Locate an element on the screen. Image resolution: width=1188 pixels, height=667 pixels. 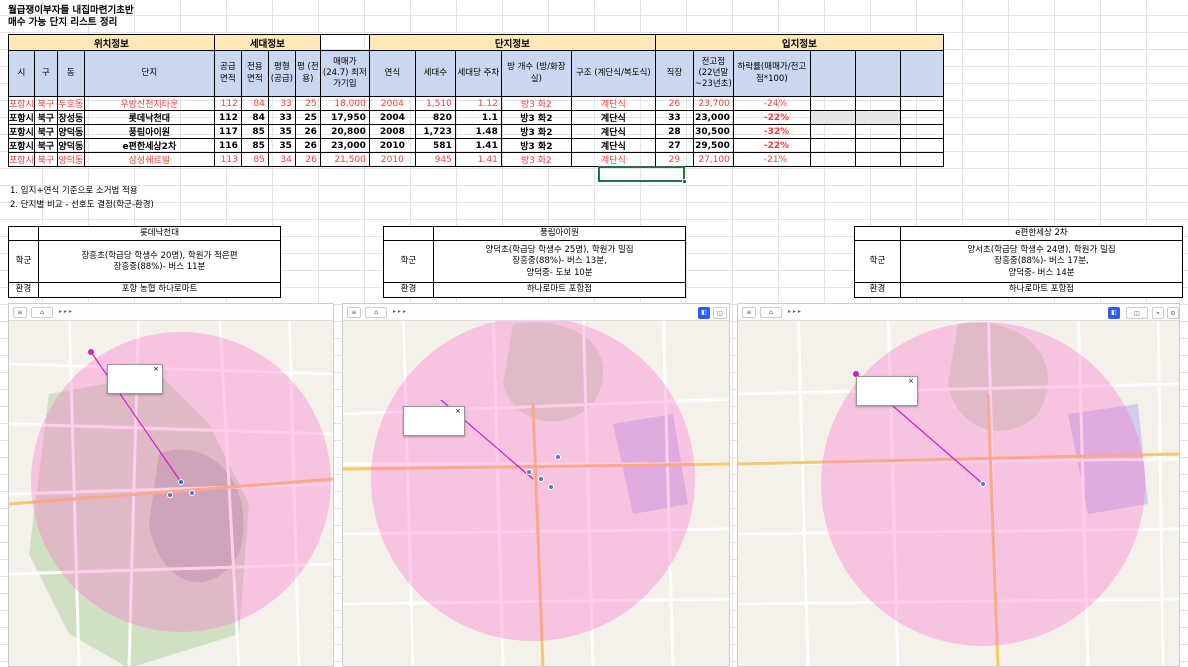
table-cell: 945 is located at coordinates (435, 159).